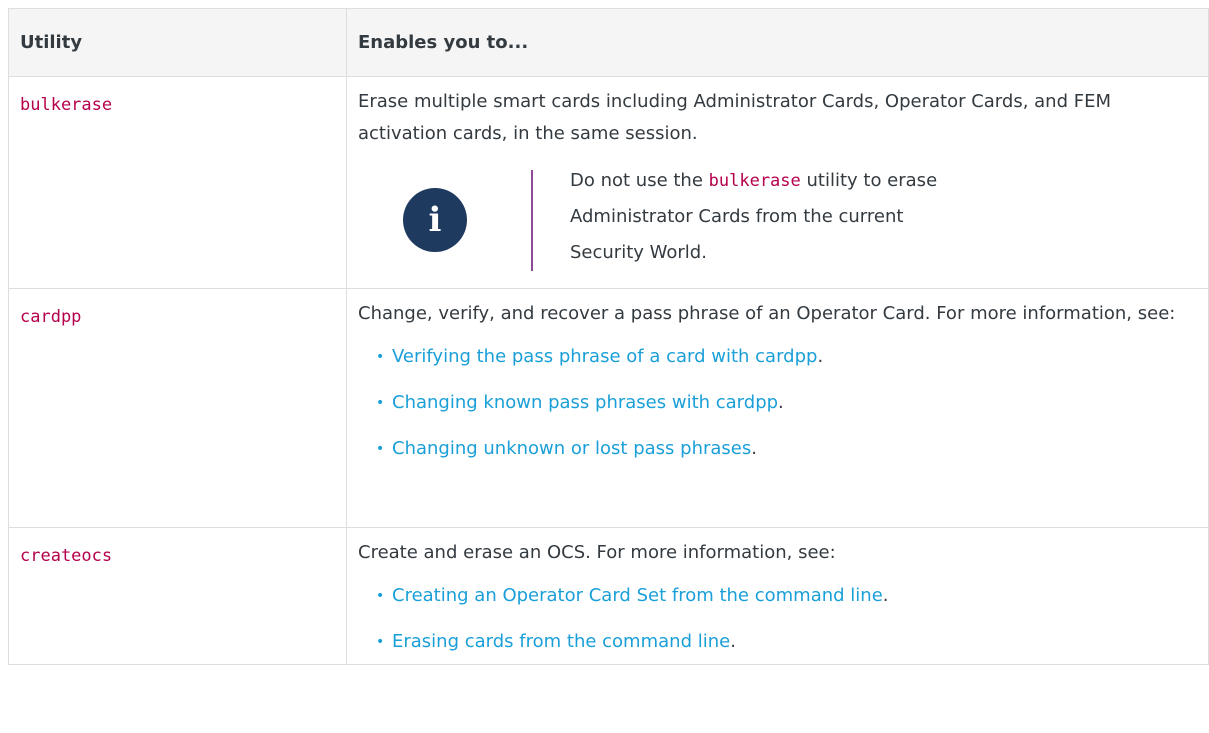 The height and width of the screenshot is (733, 1209). I want to click on list-item: • Changing unknown or lost pass phrases., so click(786, 449).